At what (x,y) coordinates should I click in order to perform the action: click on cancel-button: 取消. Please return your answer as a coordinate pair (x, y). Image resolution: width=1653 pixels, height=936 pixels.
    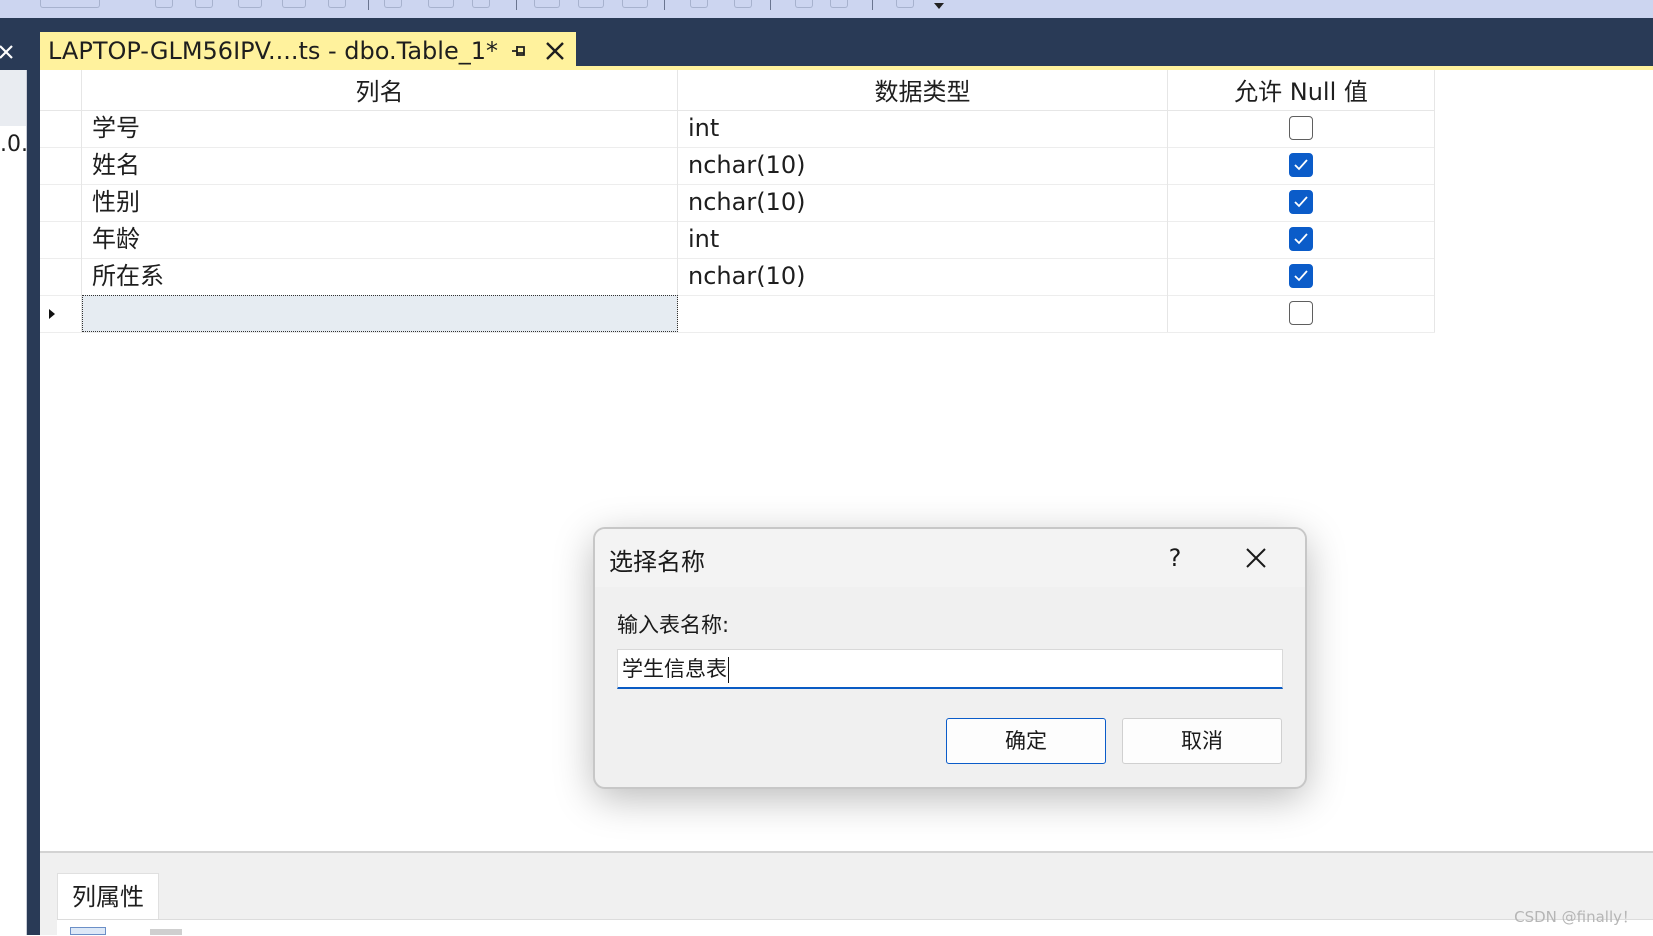
    Looking at the image, I should click on (1202, 741).